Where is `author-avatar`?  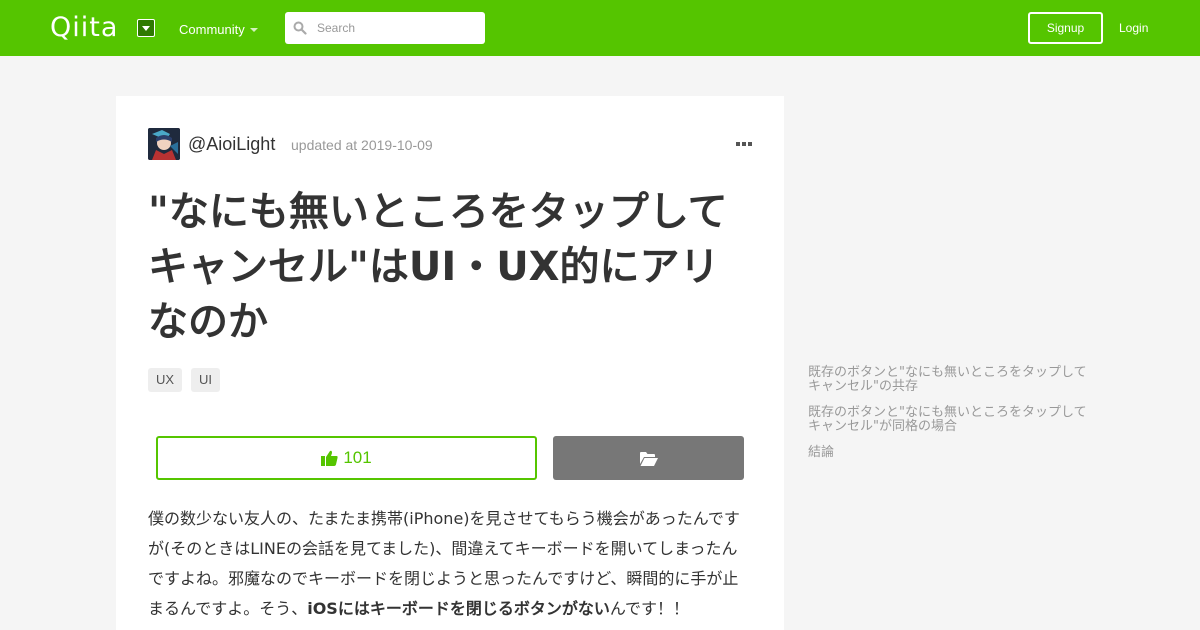 author-avatar is located at coordinates (164, 144).